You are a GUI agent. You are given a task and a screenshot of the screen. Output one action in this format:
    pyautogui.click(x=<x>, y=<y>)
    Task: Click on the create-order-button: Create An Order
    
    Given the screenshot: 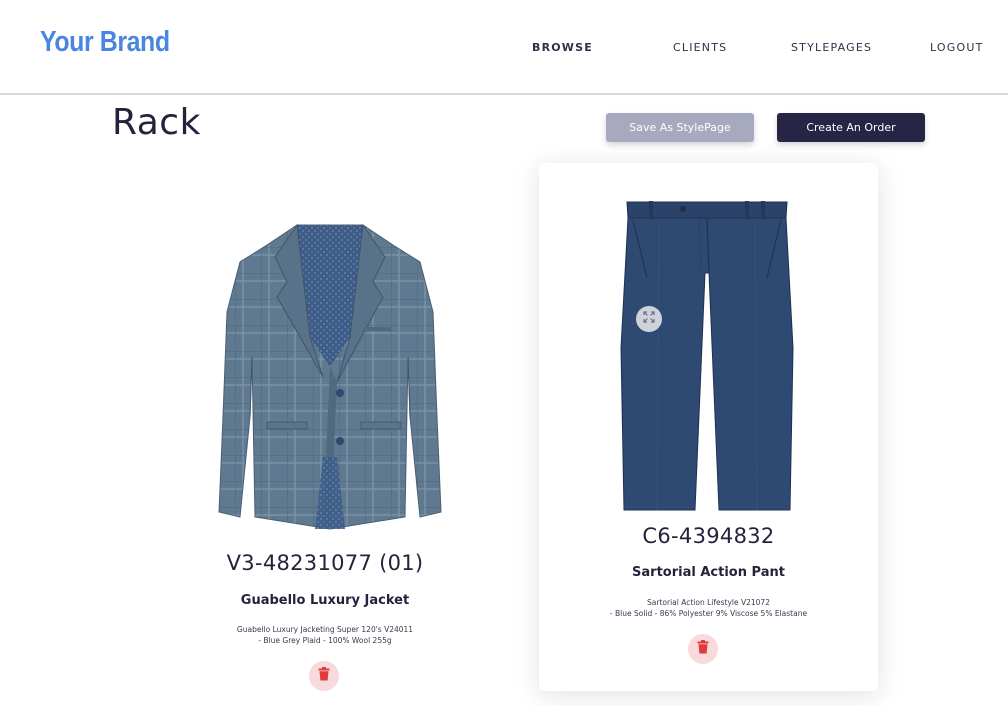 What is the action you would take?
    pyautogui.click(x=851, y=127)
    